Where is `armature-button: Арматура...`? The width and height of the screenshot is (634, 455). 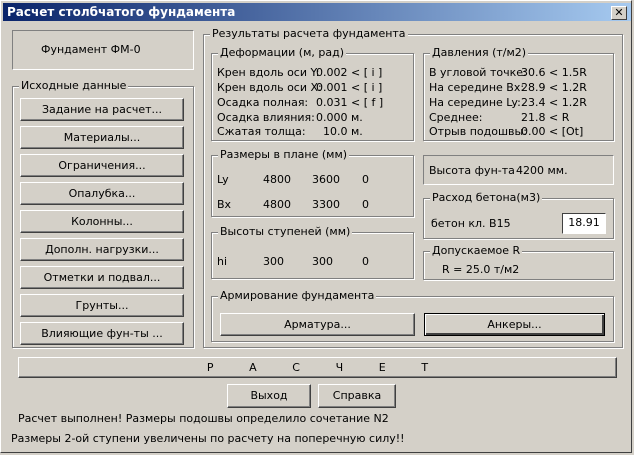 armature-button: Арматура... is located at coordinates (317, 324).